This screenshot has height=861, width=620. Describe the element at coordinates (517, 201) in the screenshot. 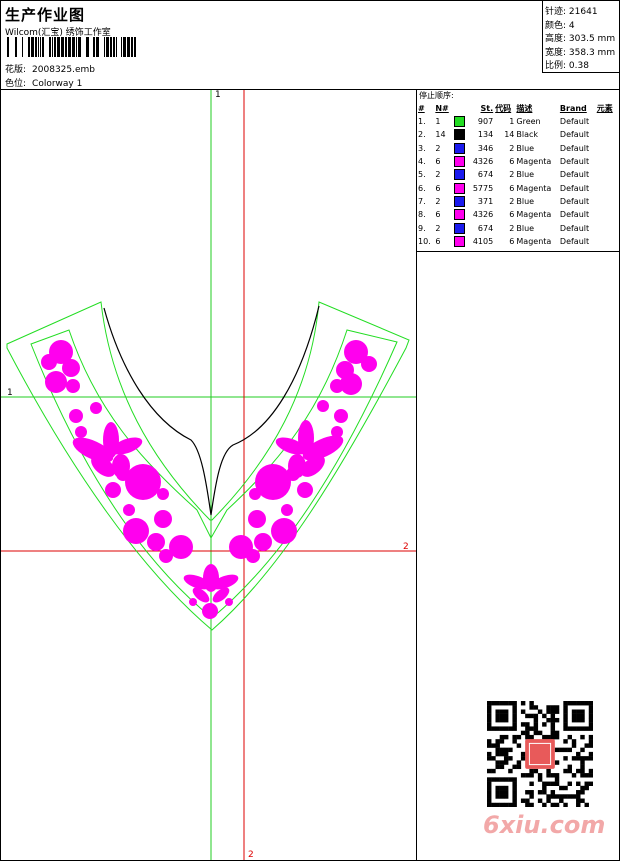

I see `stop-row: 7. 2 371 2 Blue Default` at that location.